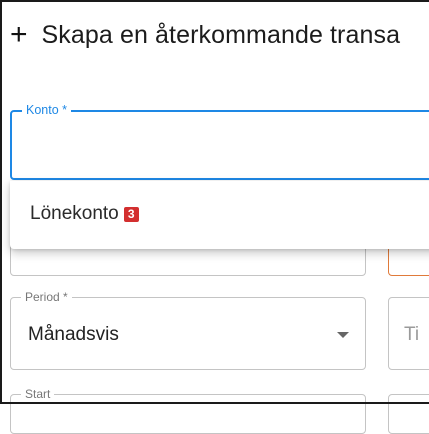 The height and width of the screenshot is (434, 429). Describe the element at coordinates (47, 110) in the screenshot. I see `konto-label: Konto *` at that location.